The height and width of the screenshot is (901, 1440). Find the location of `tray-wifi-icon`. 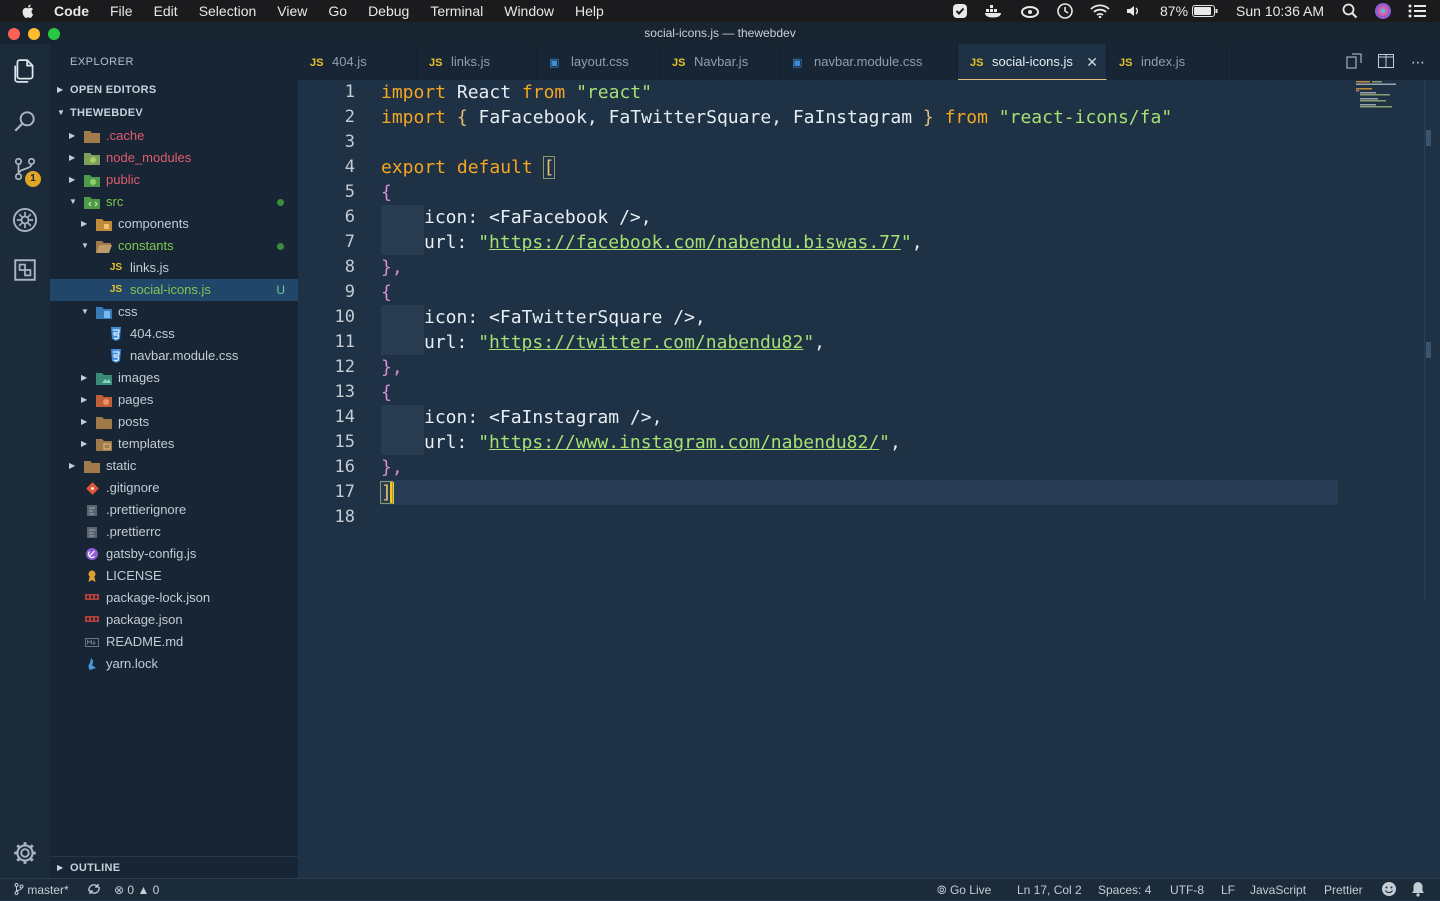

tray-wifi-icon is located at coordinates (1100, 11).